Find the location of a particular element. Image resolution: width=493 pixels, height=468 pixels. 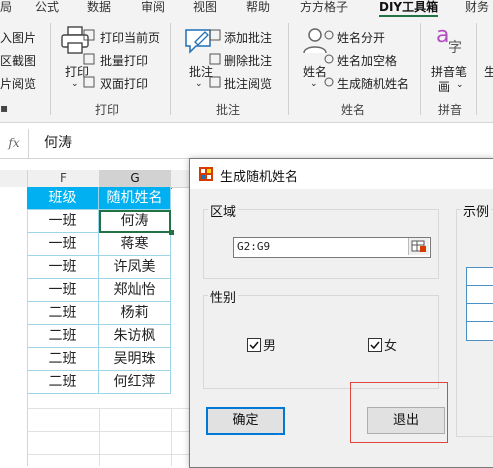

pinyin-stroke-button-line2: 画 is located at coordinates (444, 87).